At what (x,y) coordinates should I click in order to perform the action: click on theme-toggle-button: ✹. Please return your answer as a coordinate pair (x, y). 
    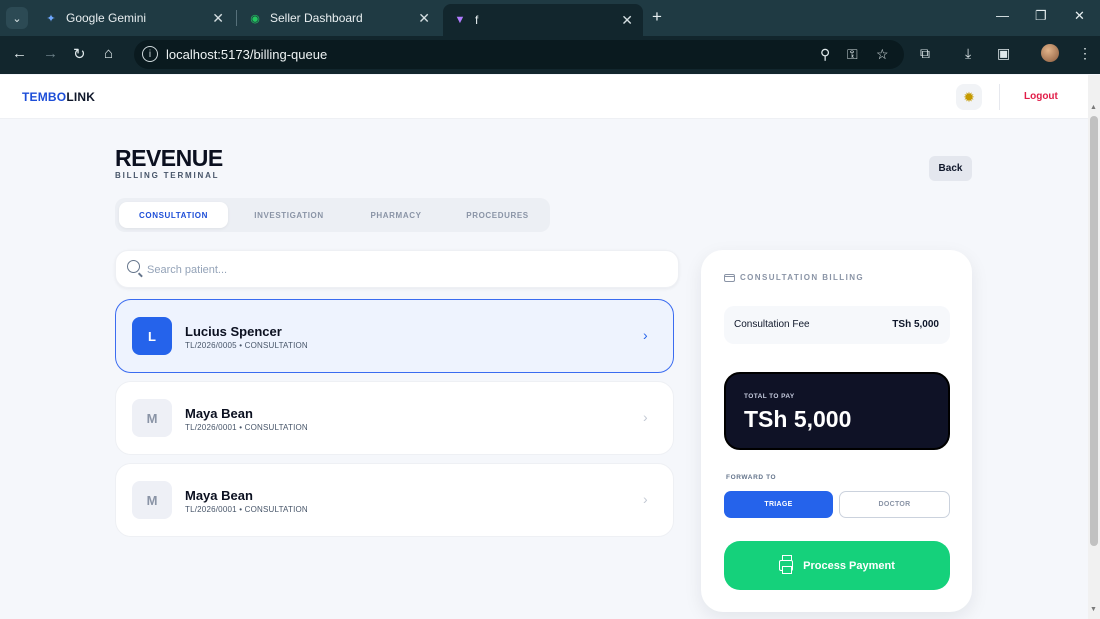
    Looking at the image, I should click on (969, 97).